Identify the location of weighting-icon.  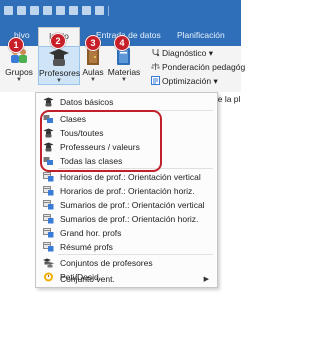
(155, 66).